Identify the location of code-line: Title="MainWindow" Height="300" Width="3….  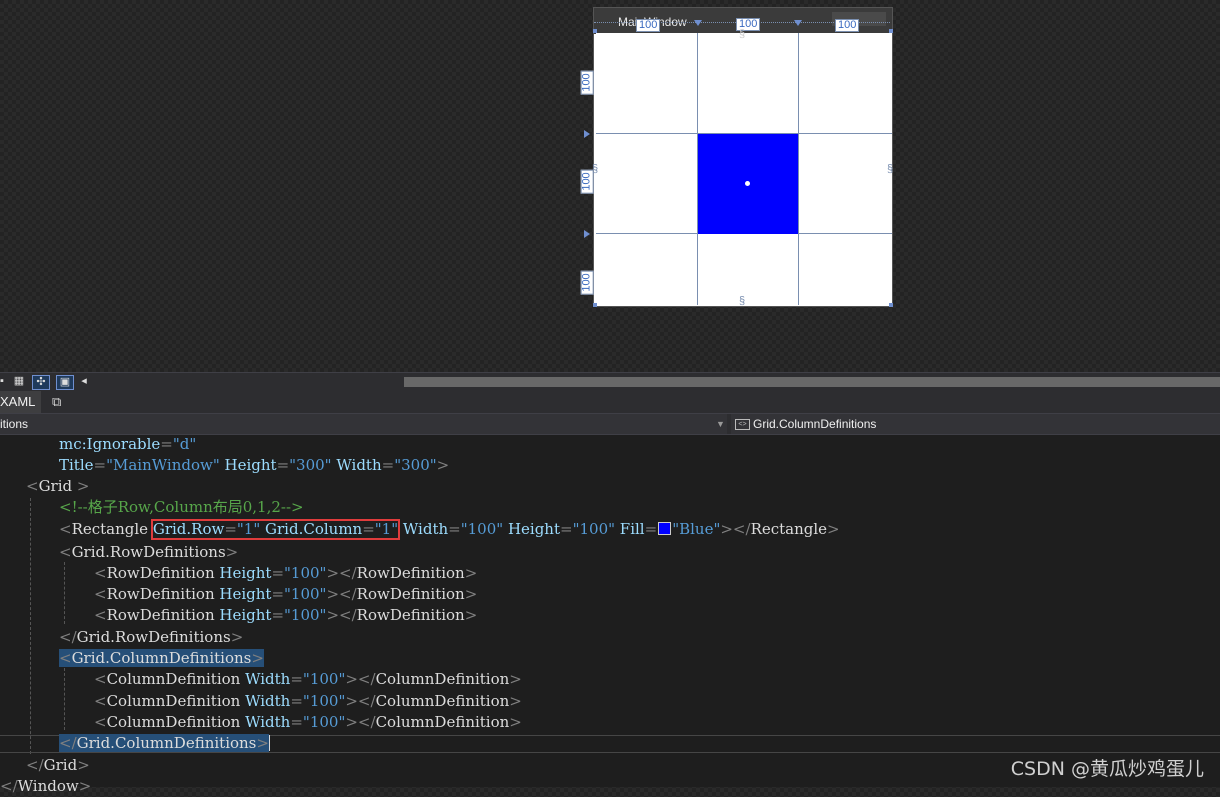
(610, 465).